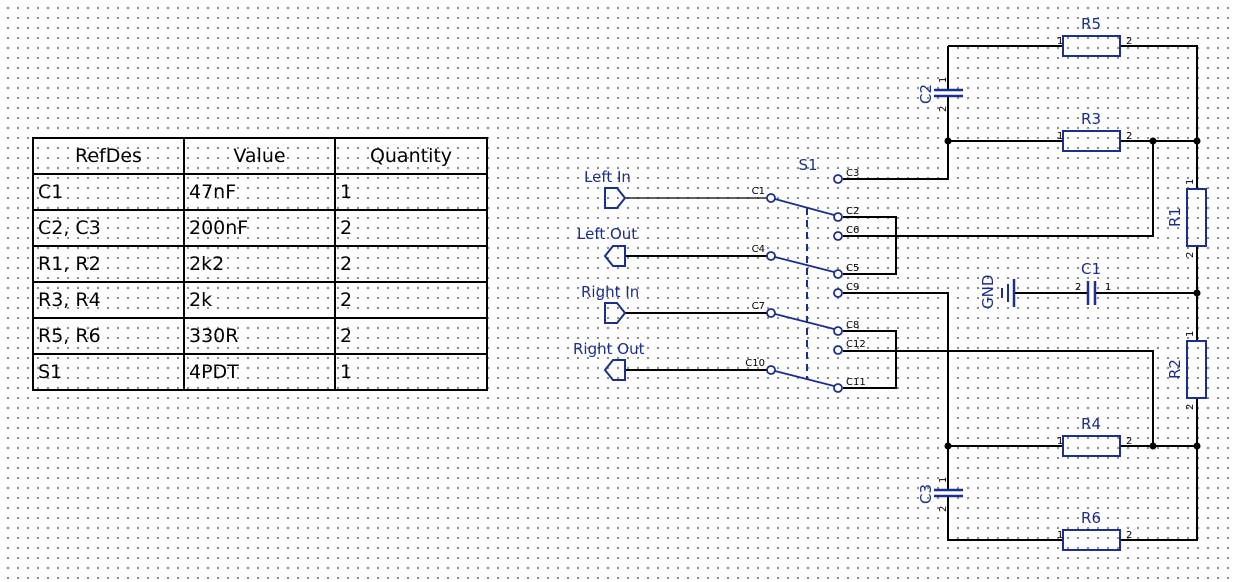 This screenshot has height=582, width=1234. I want to click on contact-label: C6, so click(852, 230).